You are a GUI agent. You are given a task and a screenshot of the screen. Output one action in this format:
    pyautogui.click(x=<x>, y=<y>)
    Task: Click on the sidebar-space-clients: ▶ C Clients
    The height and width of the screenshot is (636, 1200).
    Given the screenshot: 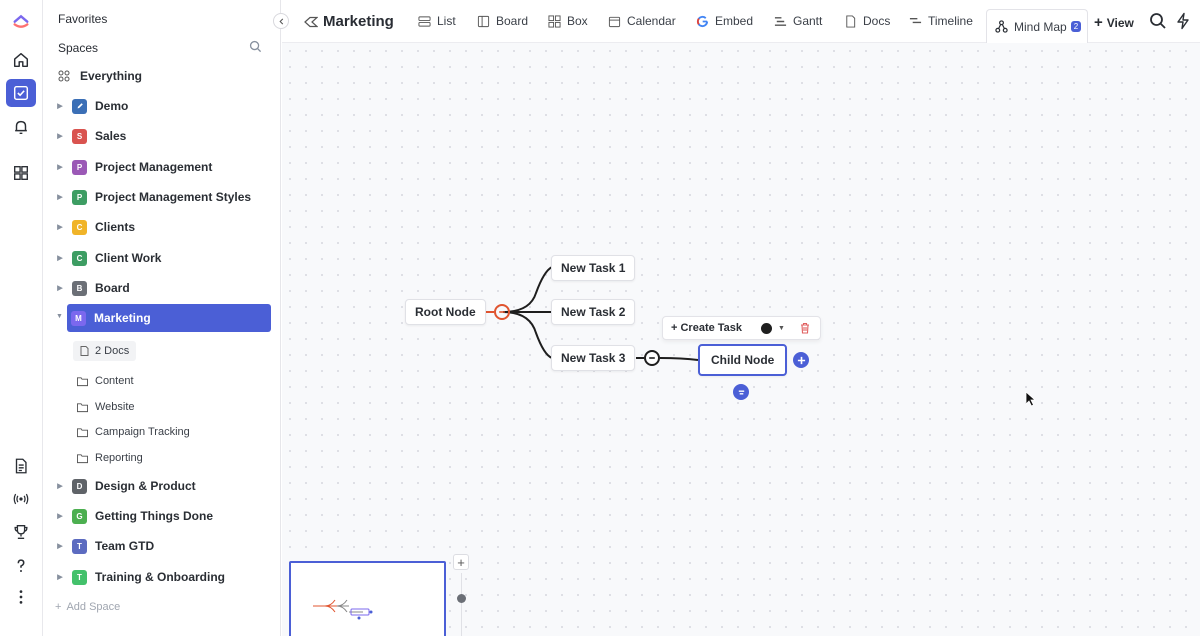 What is the action you would take?
    pyautogui.click(x=162, y=227)
    